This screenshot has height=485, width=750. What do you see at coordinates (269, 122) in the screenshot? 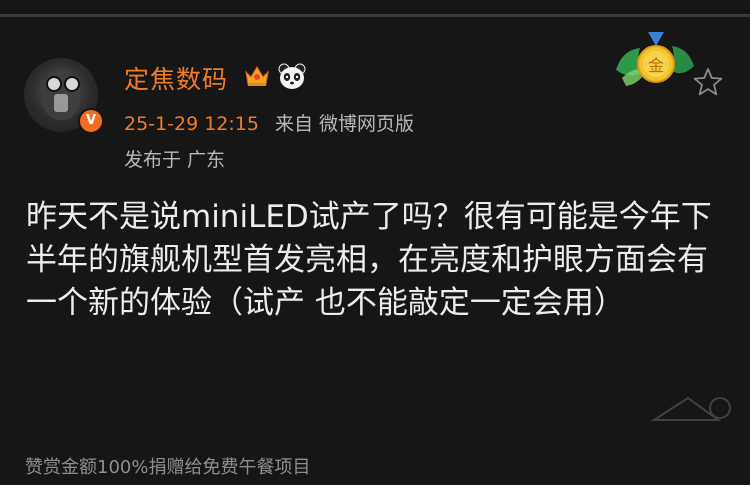
I see `post-meta: 25-1-29 12:15 来自 微博网页版` at bounding box center [269, 122].